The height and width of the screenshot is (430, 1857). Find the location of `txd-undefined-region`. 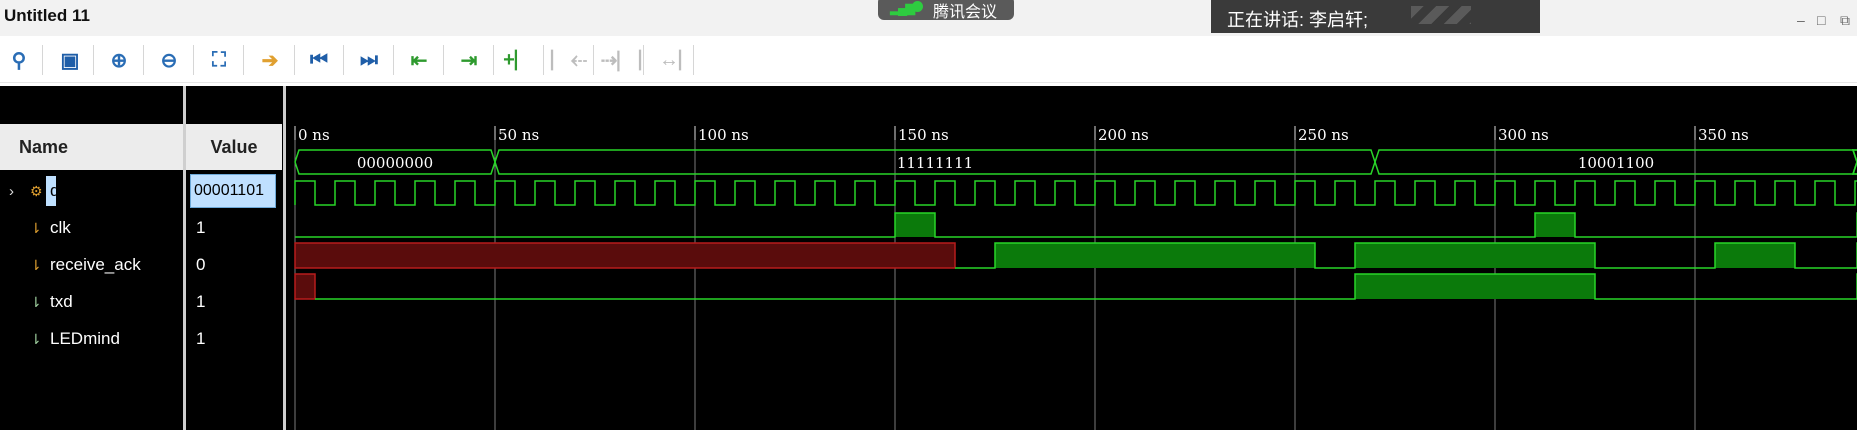

txd-undefined-region is located at coordinates (625, 255).